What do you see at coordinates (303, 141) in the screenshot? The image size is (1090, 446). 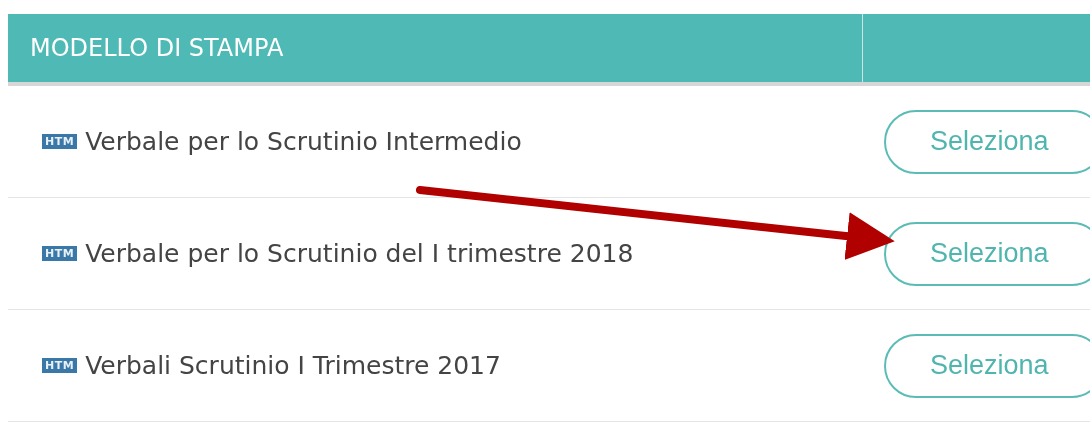 I see `template-name: Verbale per lo Scrutinio Intermedio` at bounding box center [303, 141].